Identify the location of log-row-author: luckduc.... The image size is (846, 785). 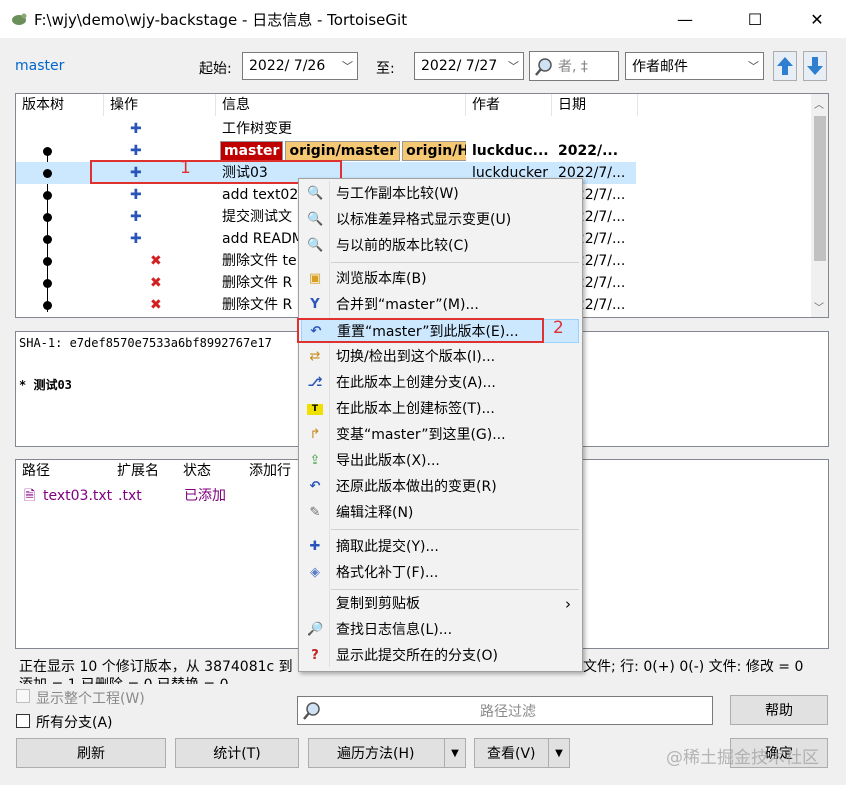
(510, 151).